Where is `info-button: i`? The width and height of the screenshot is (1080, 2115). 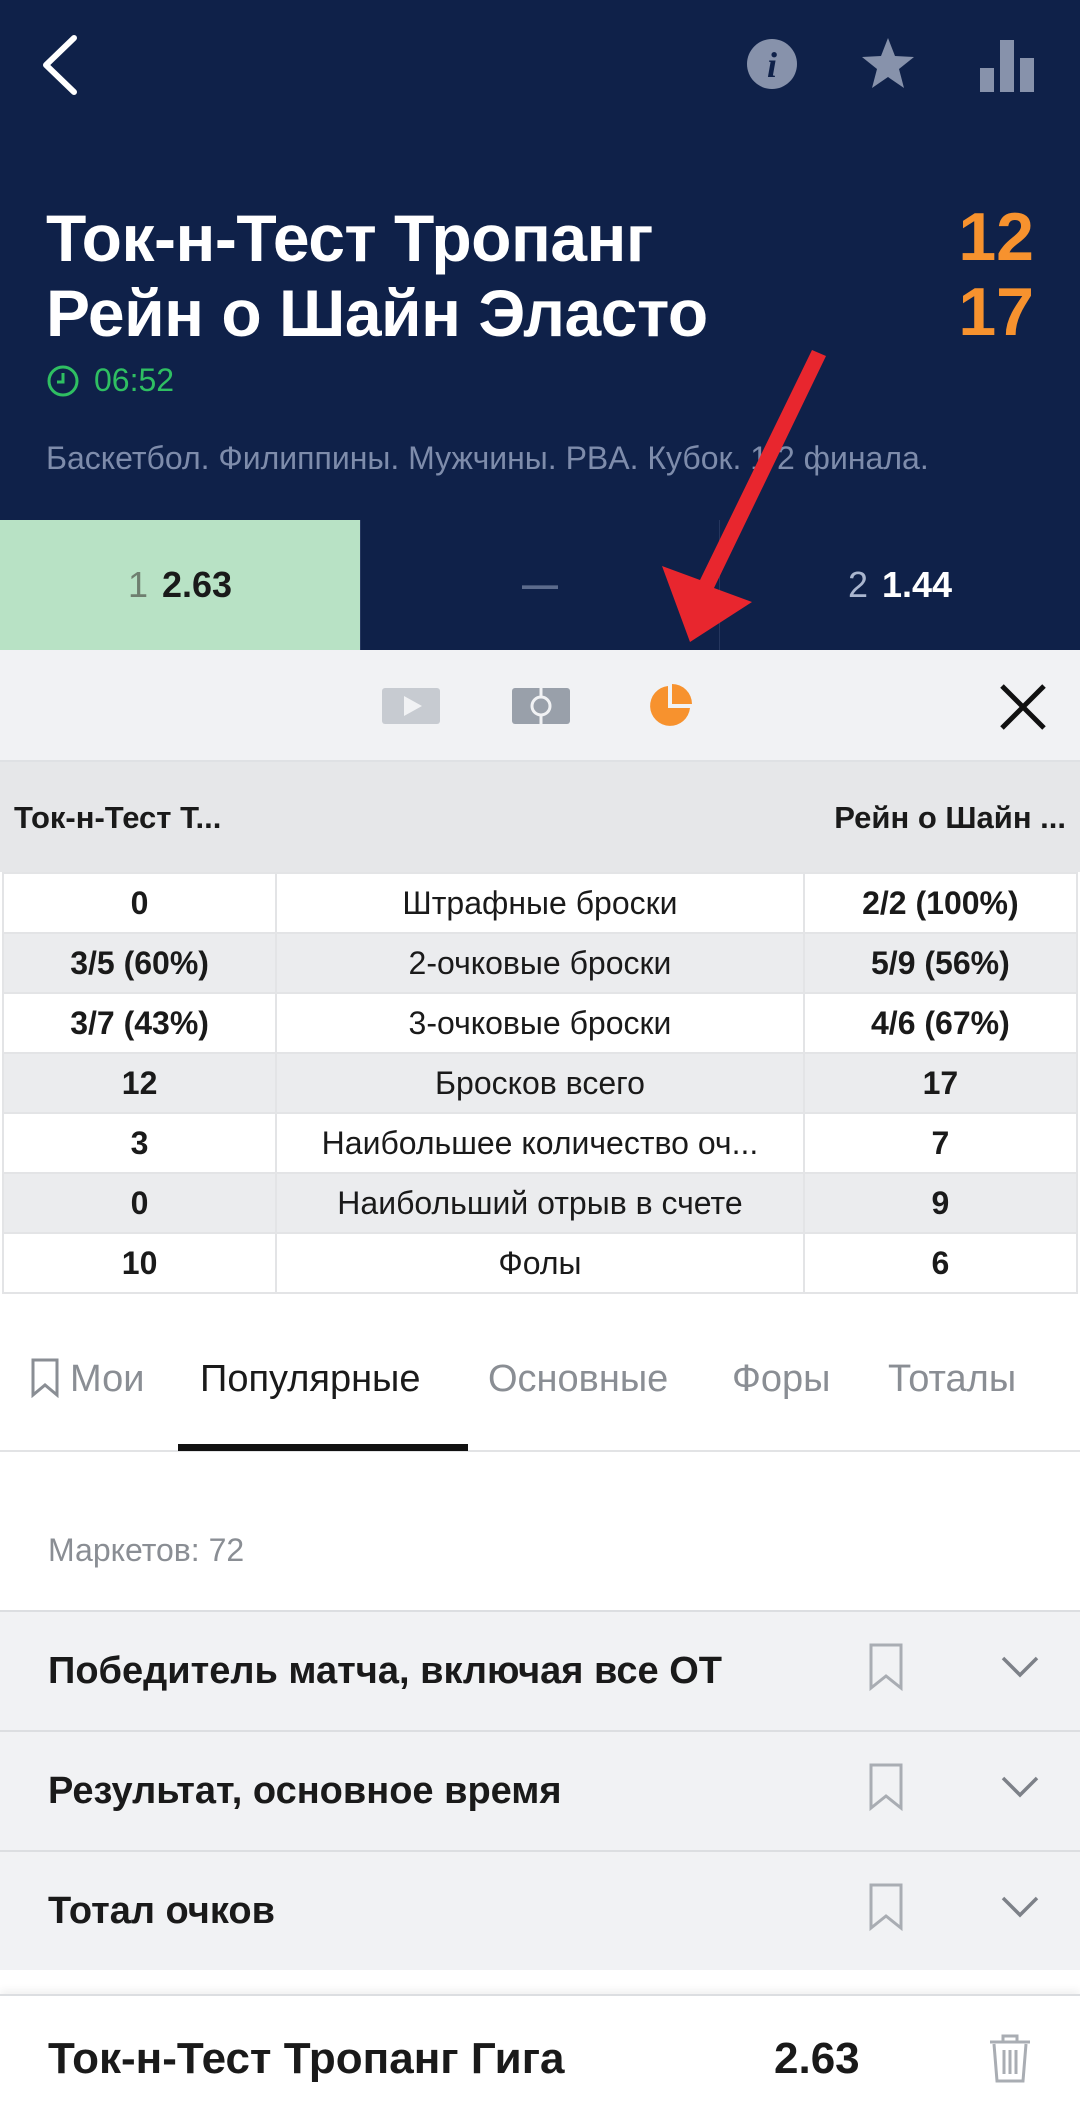 info-button: i is located at coordinates (772, 64).